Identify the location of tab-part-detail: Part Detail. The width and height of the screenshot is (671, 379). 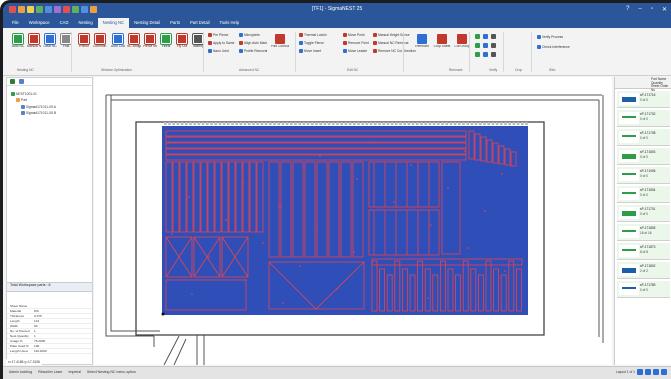
(200, 23).